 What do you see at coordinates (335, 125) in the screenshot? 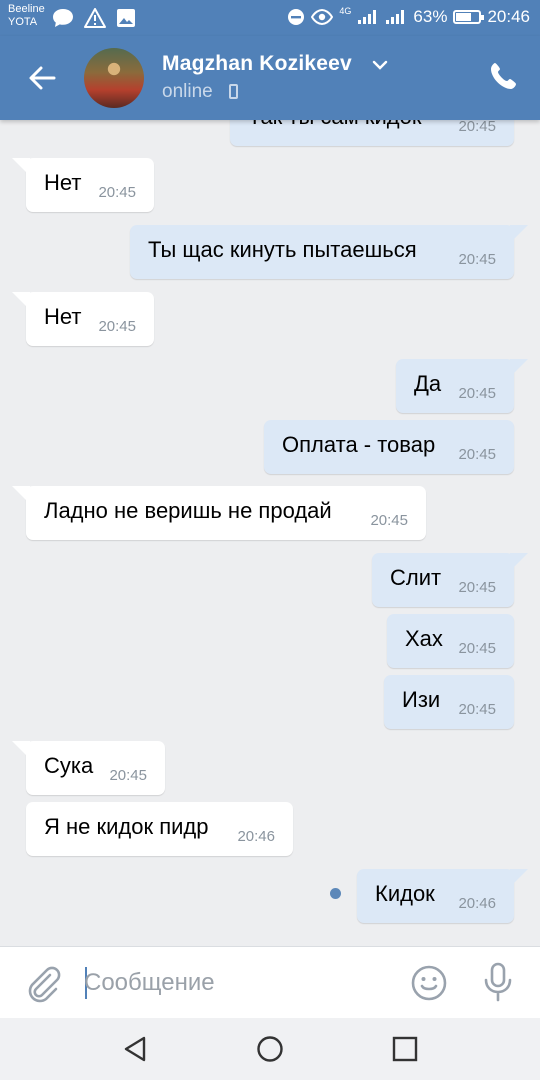
I see `message-text: Так ты сам кидок` at bounding box center [335, 125].